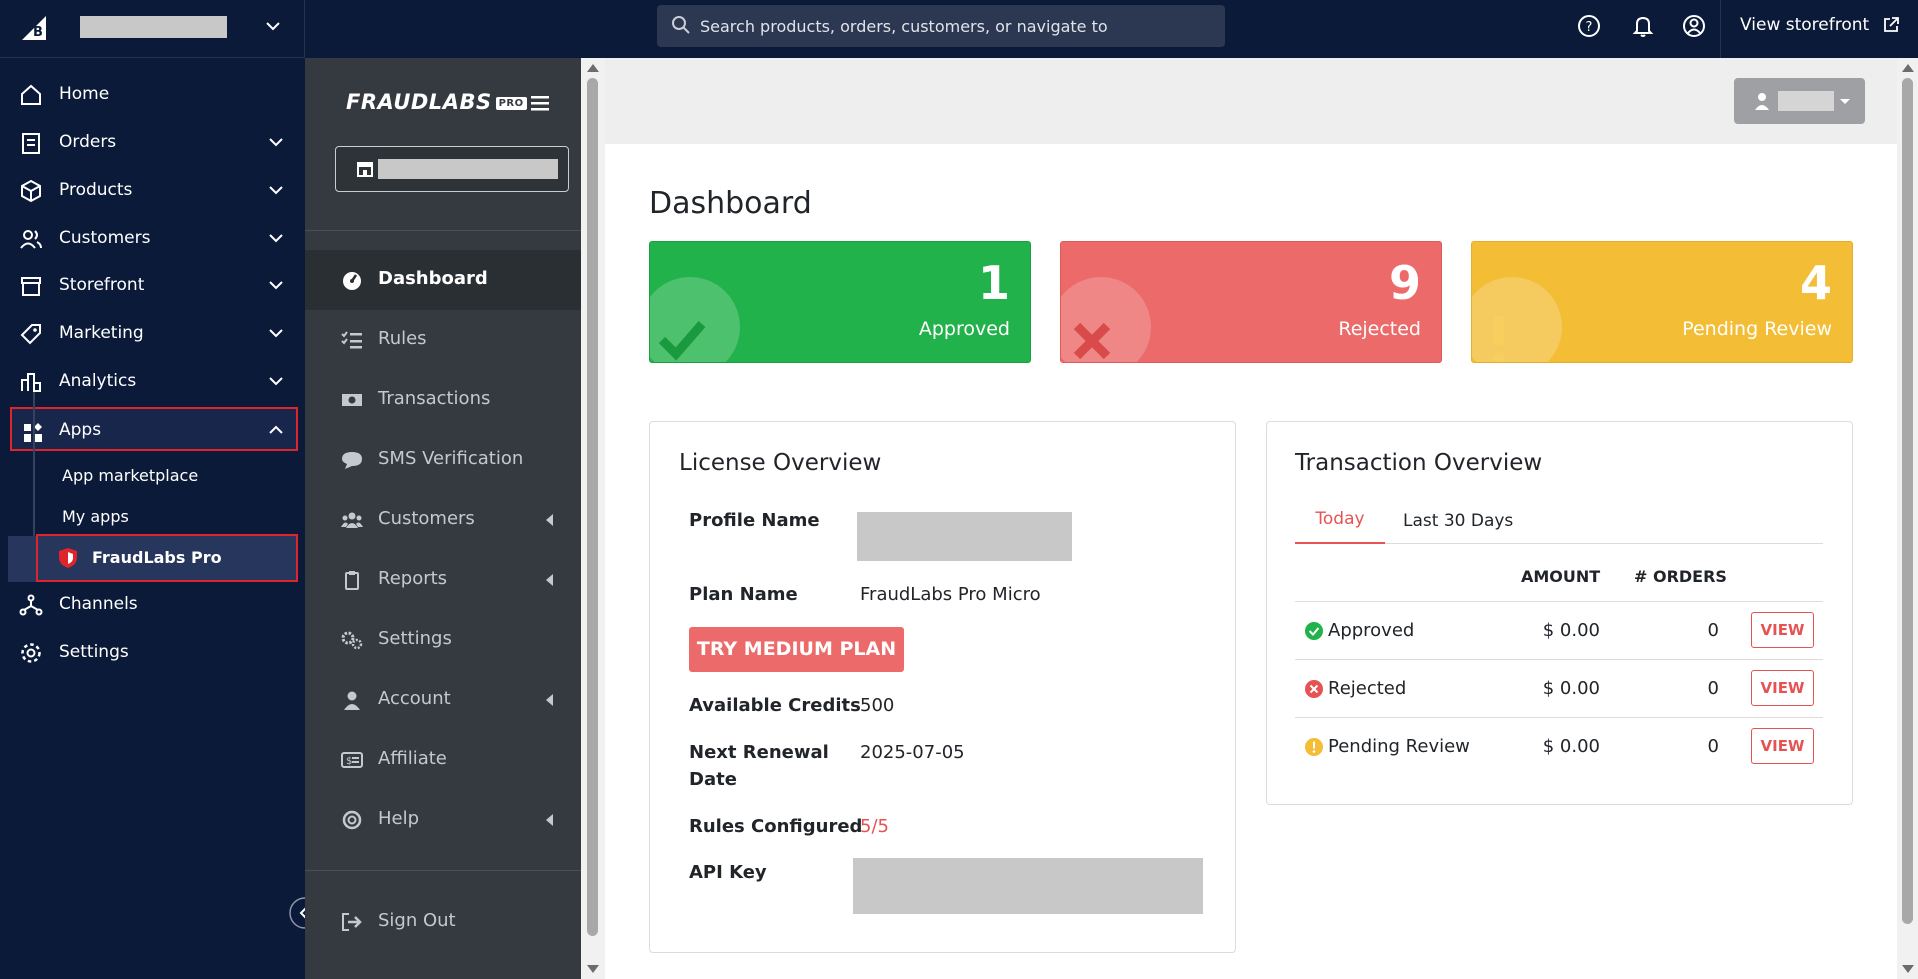 The image size is (1918, 979). Describe the element at coordinates (426, 518) in the screenshot. I see `app-nav-label: Customers` at that location.